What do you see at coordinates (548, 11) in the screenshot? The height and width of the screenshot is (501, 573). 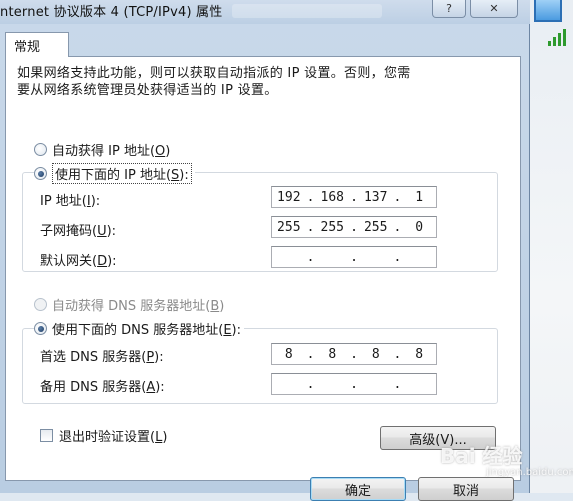 I see `network-monitor-icon` at bounding box center [548, 11].